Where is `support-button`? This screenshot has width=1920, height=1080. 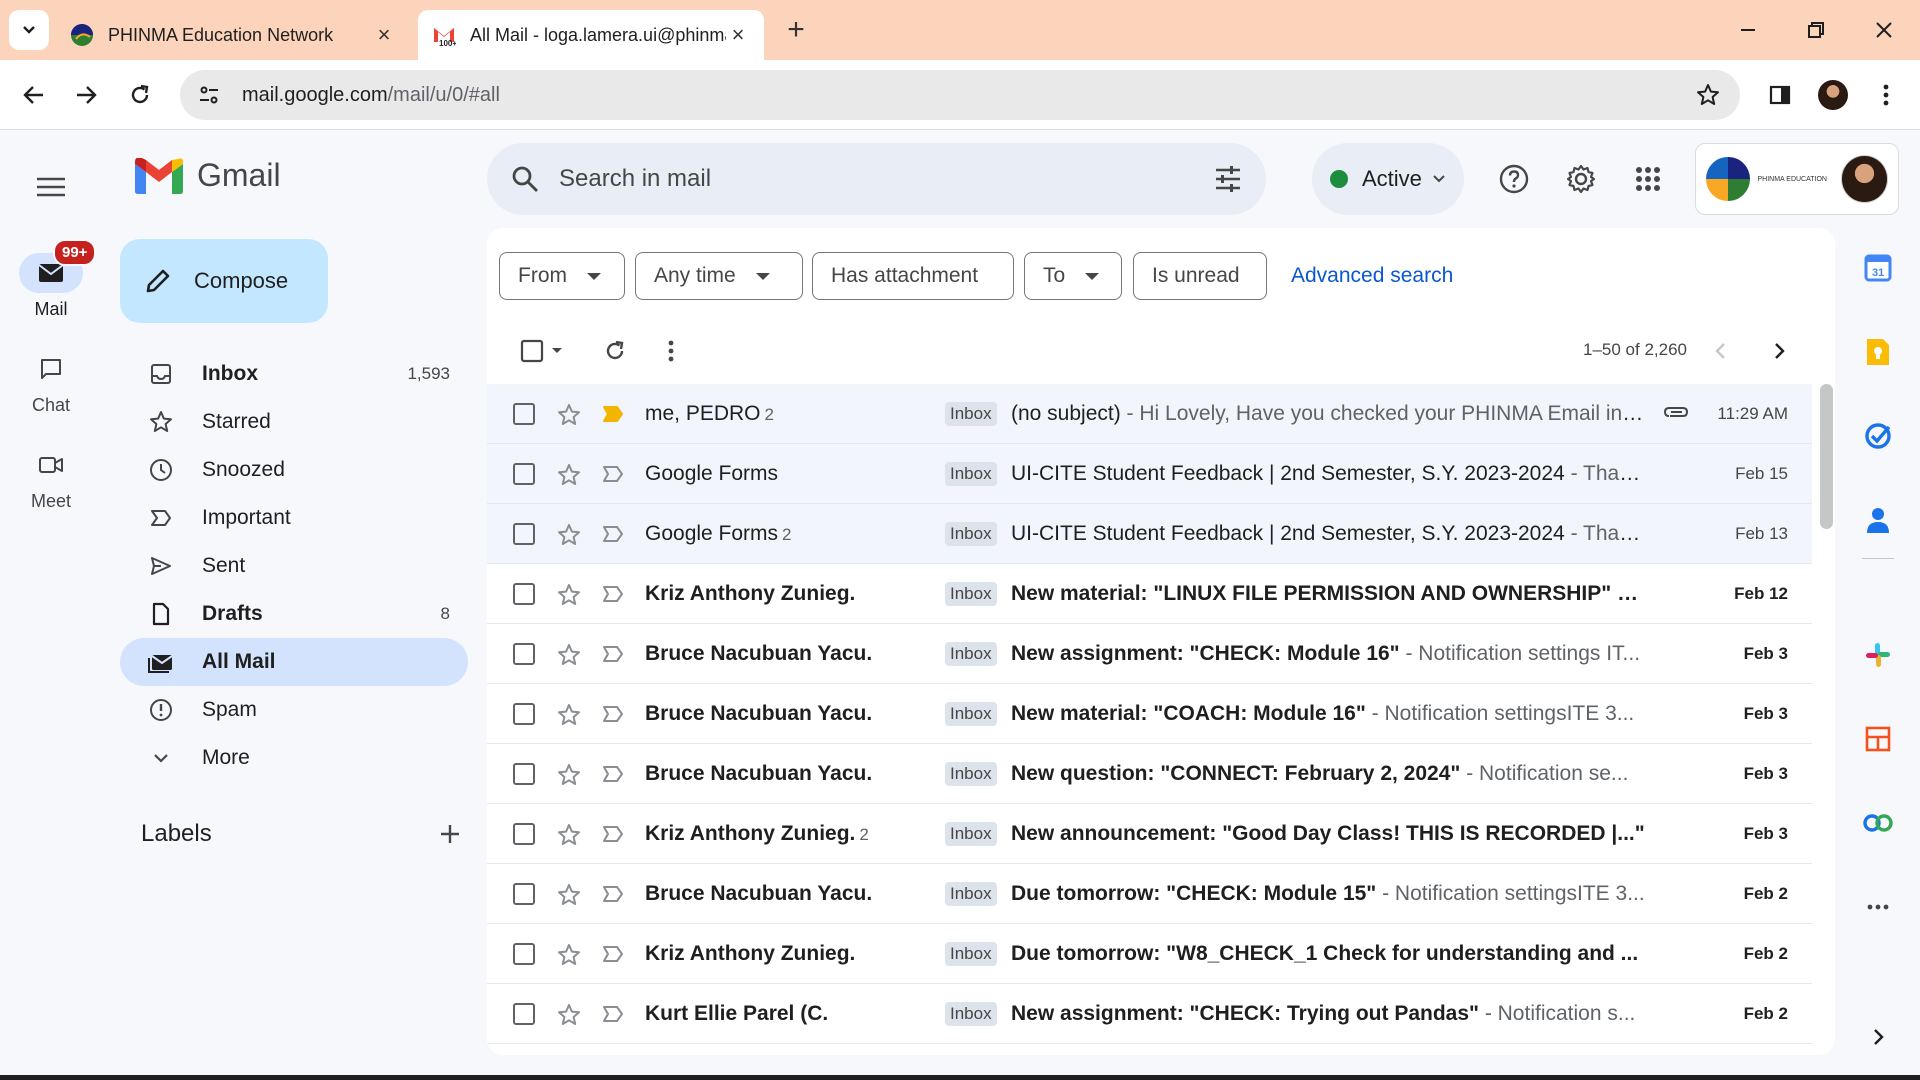 support-button is located at coordinates (1514, 179).